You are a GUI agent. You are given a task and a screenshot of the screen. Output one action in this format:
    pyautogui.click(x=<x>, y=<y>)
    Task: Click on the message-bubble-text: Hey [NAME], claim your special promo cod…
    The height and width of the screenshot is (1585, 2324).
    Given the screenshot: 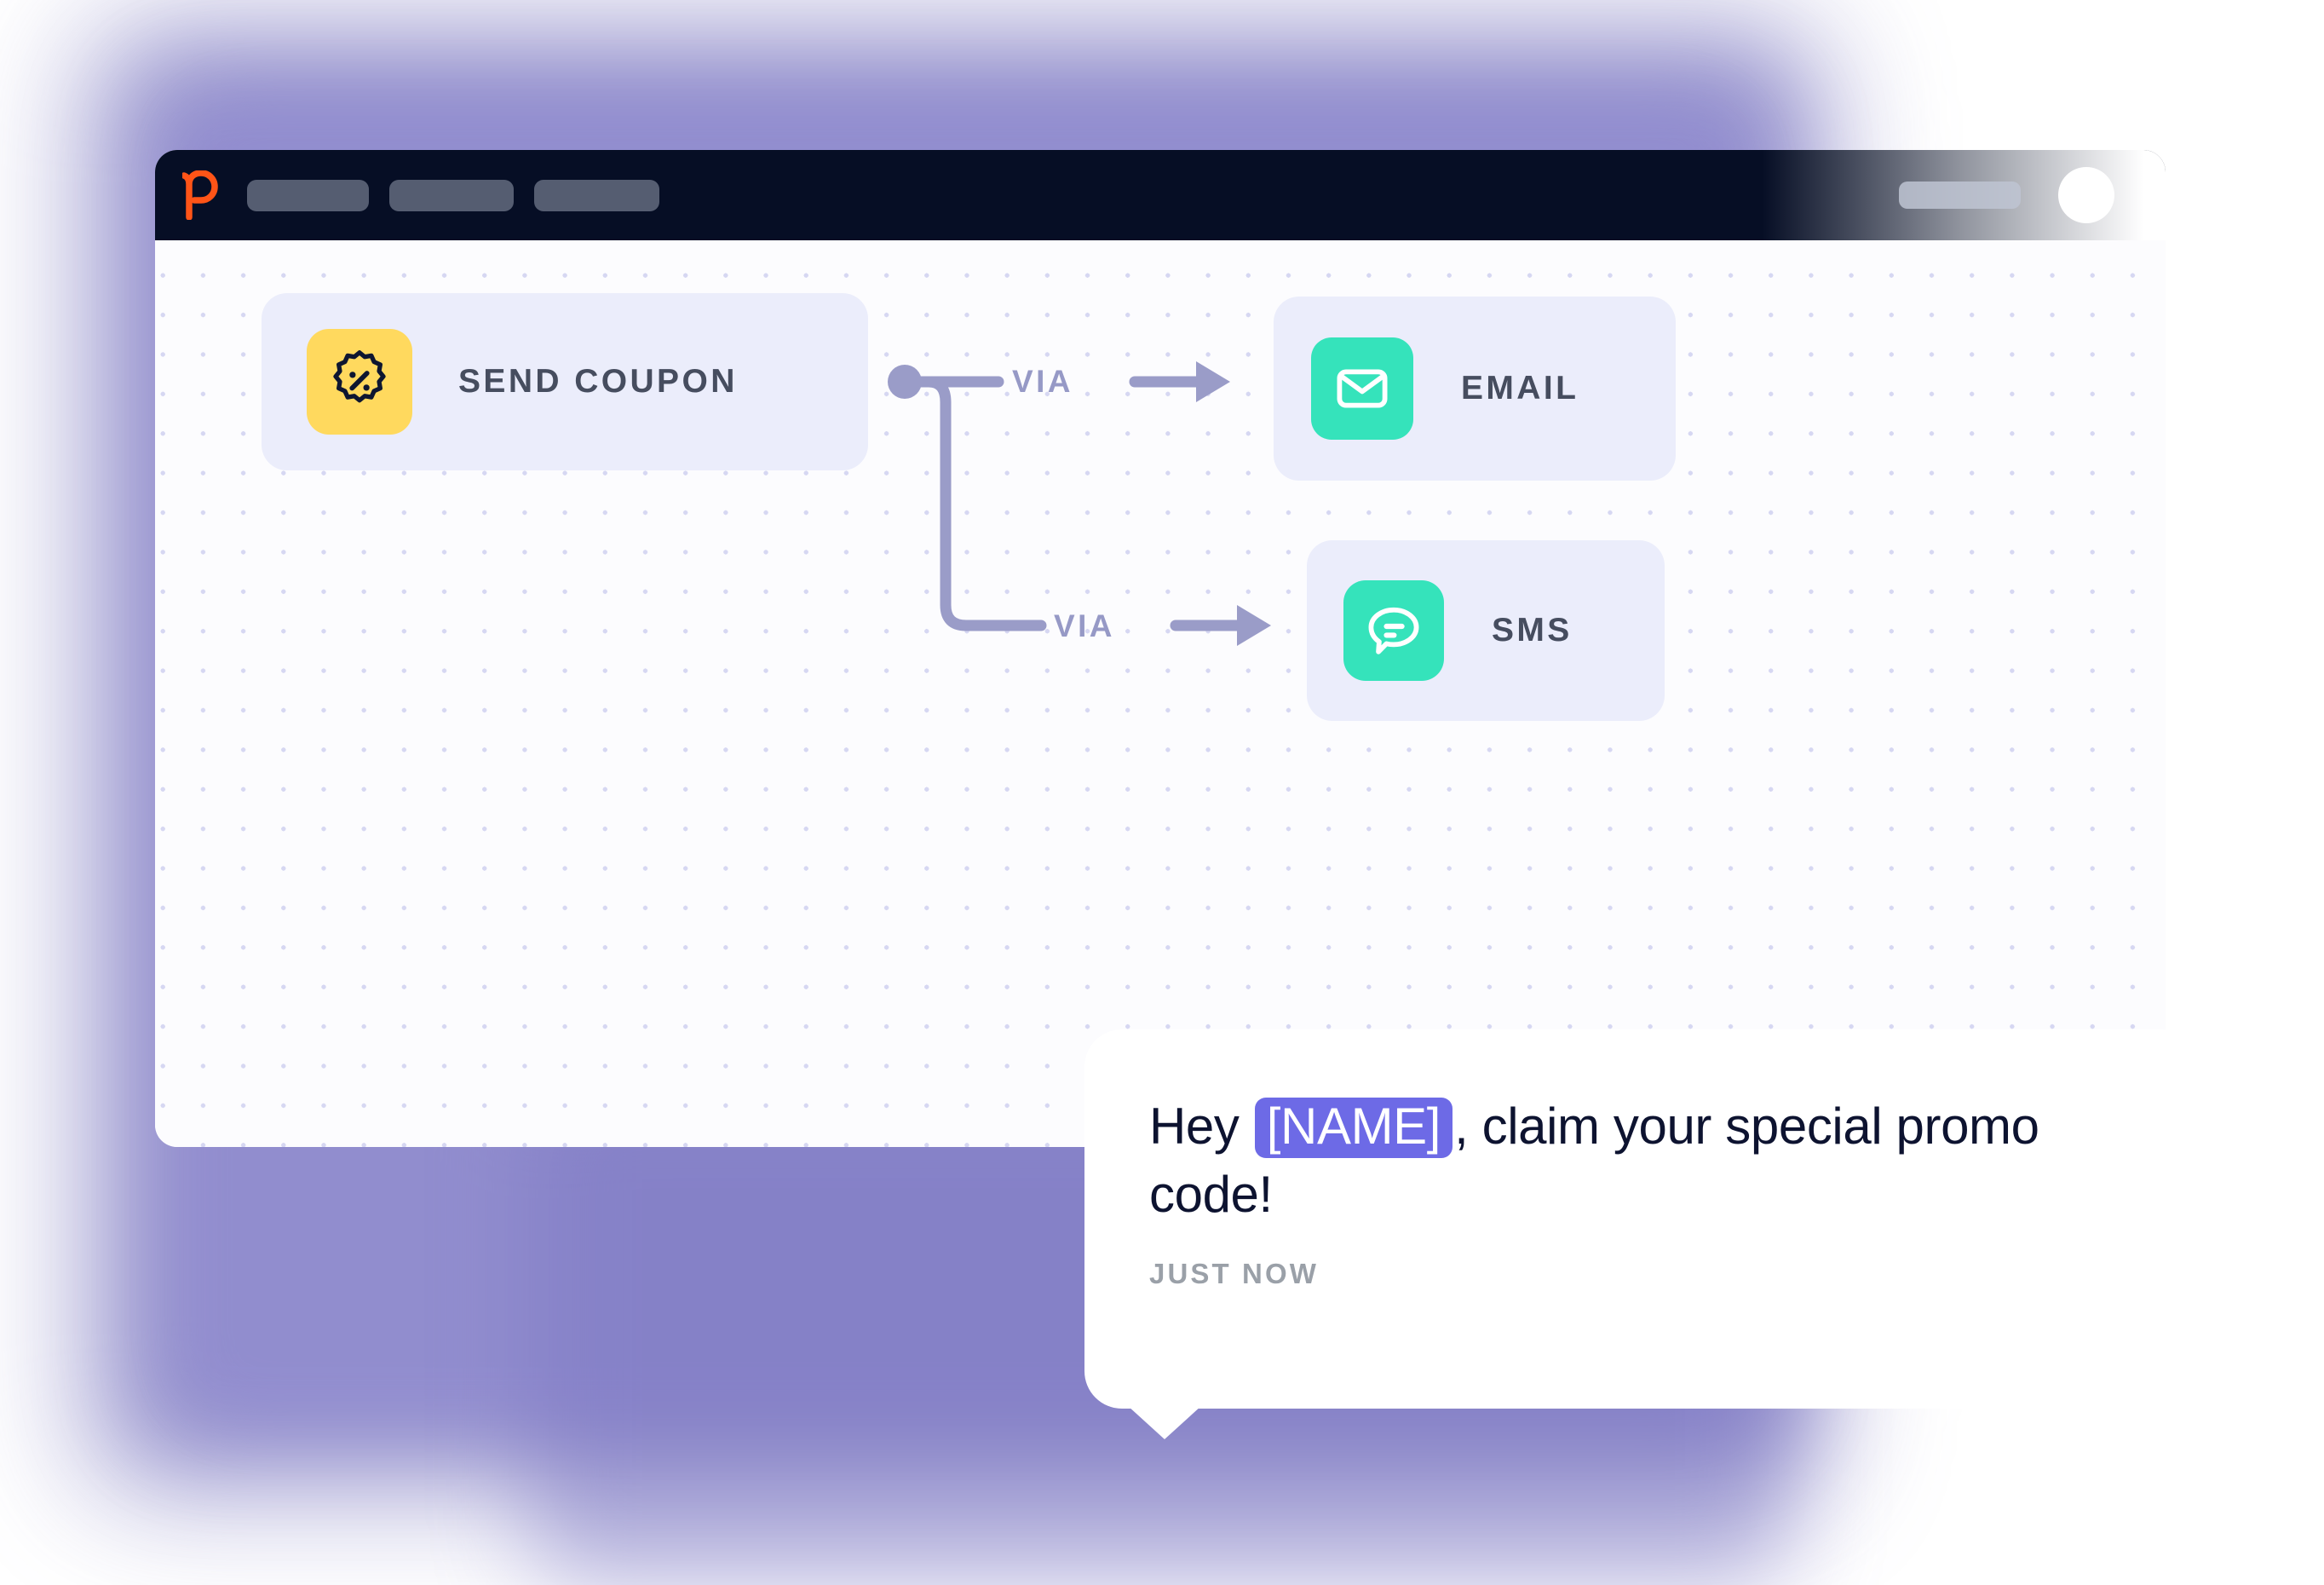 What is the action you would take?
    pyautogui.click(x=1641, y=1160)
    